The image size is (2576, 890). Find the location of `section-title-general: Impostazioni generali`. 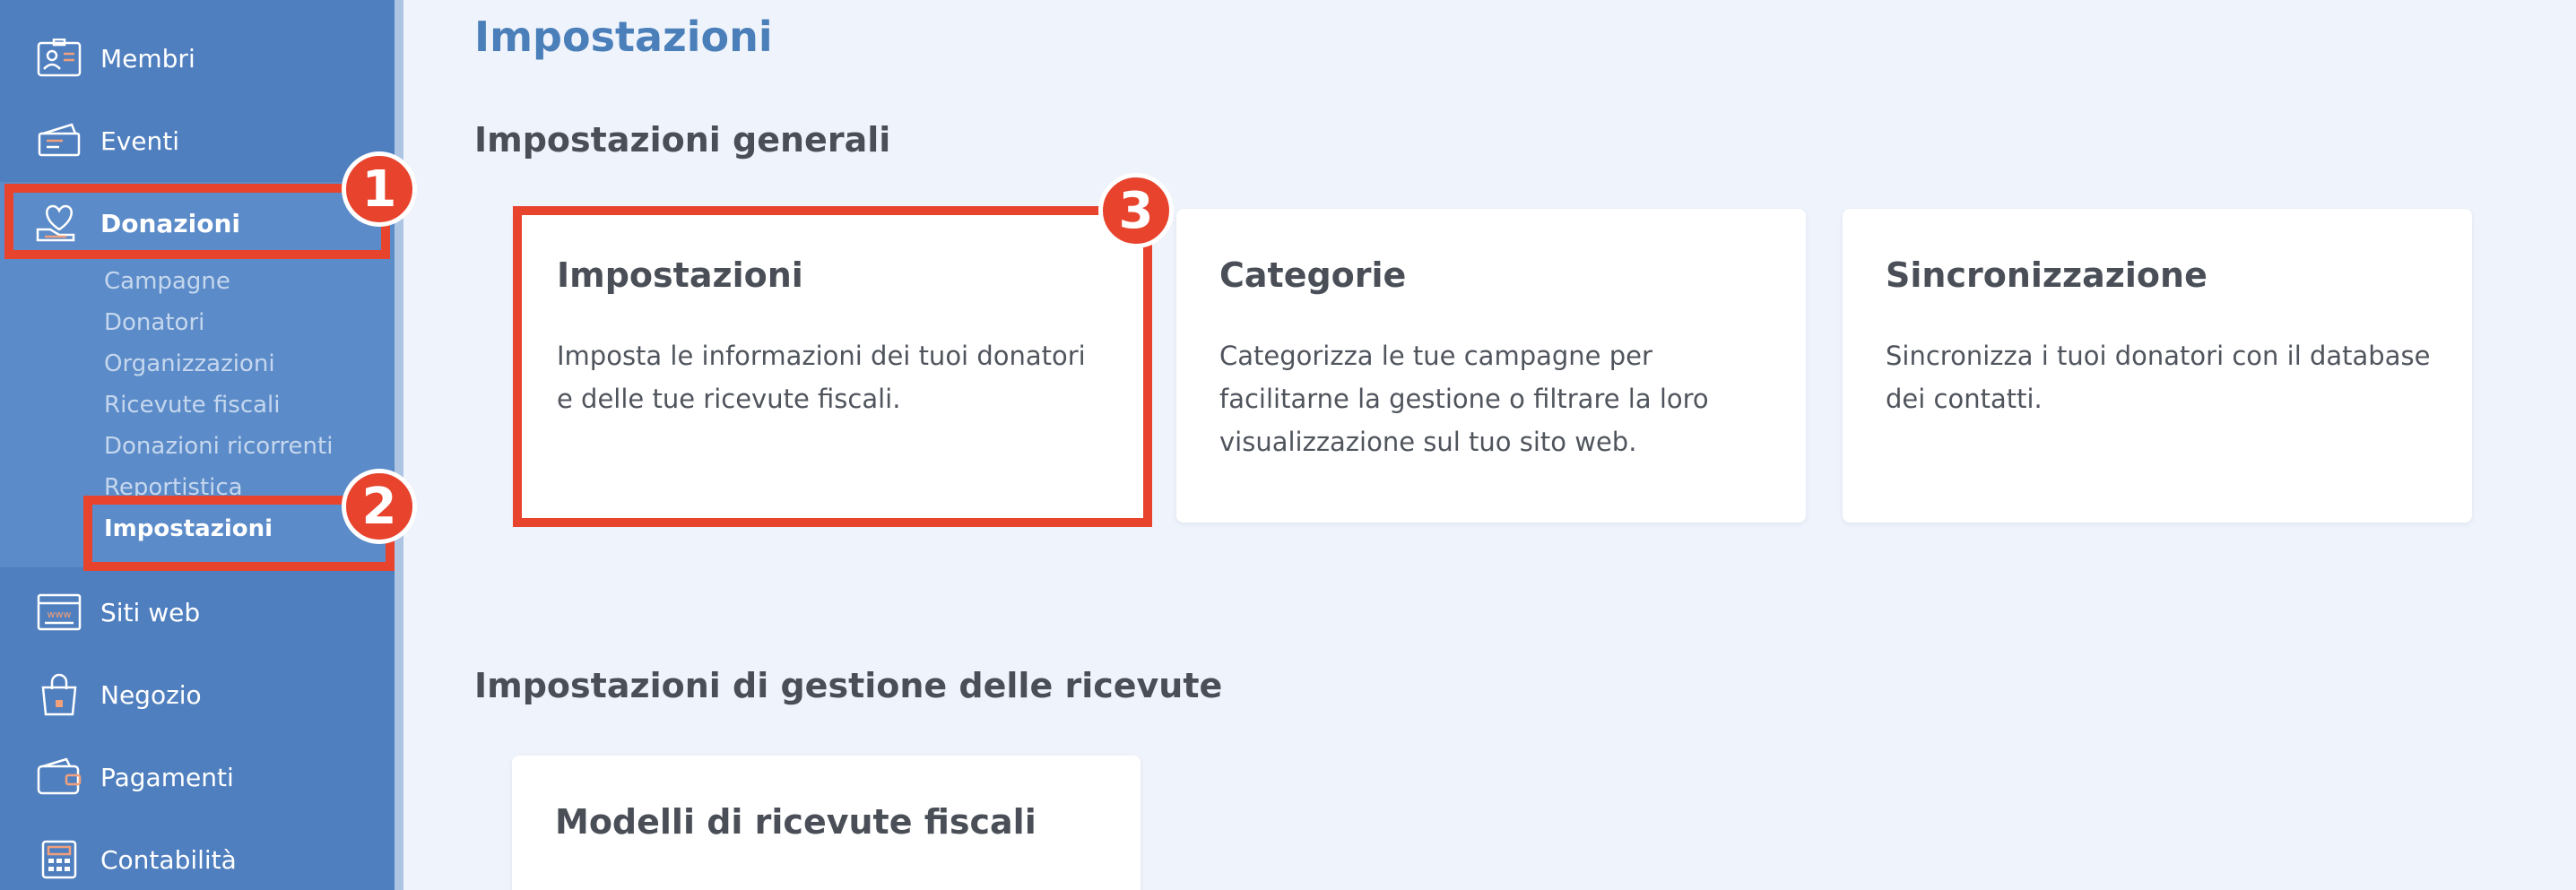

section-title-general: Impostazioni generali is located at coordinates (682, 140).